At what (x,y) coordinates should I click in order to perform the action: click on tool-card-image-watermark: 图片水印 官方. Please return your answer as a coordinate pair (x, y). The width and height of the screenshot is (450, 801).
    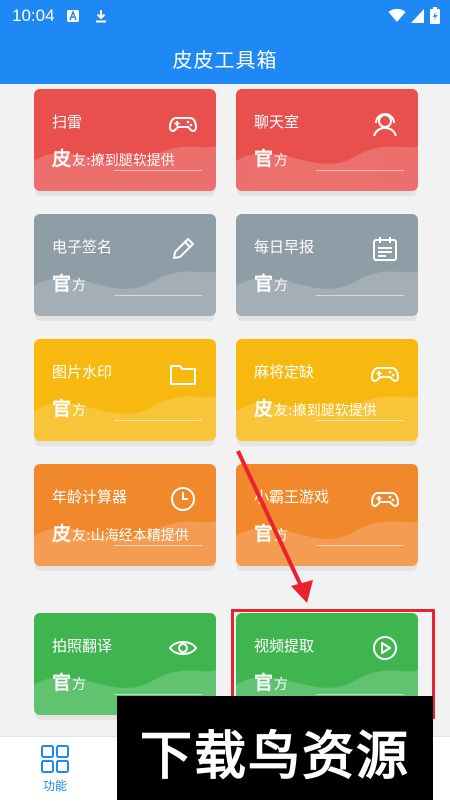
    Looking at the image, I should click on (125, 390).